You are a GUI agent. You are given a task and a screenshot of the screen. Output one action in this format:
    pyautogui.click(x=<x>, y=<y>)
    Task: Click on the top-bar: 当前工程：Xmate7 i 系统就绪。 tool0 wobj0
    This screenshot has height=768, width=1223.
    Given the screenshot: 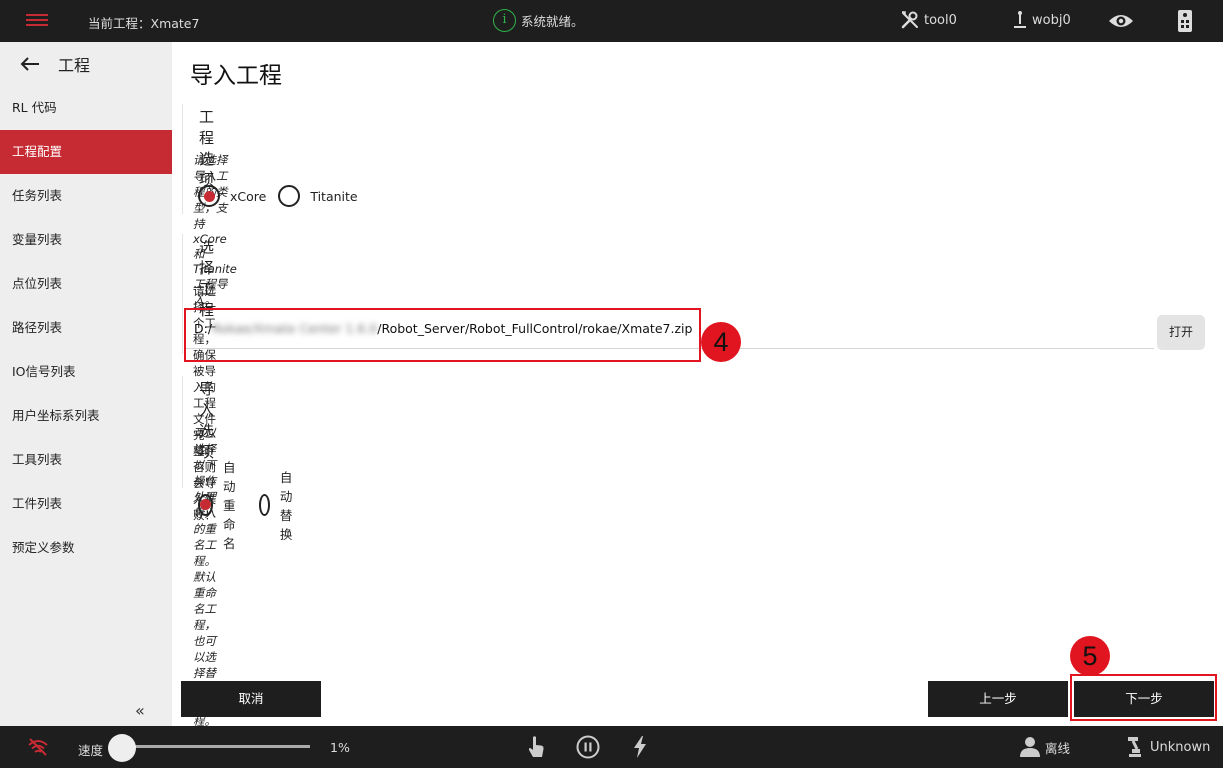 What is the action you would take?
    pyautogui.click(x=611, y=21)
    